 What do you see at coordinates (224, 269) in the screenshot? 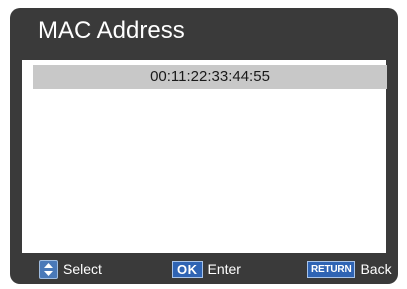
I see `enter-label: Enter` at bounding box center [224, 269].